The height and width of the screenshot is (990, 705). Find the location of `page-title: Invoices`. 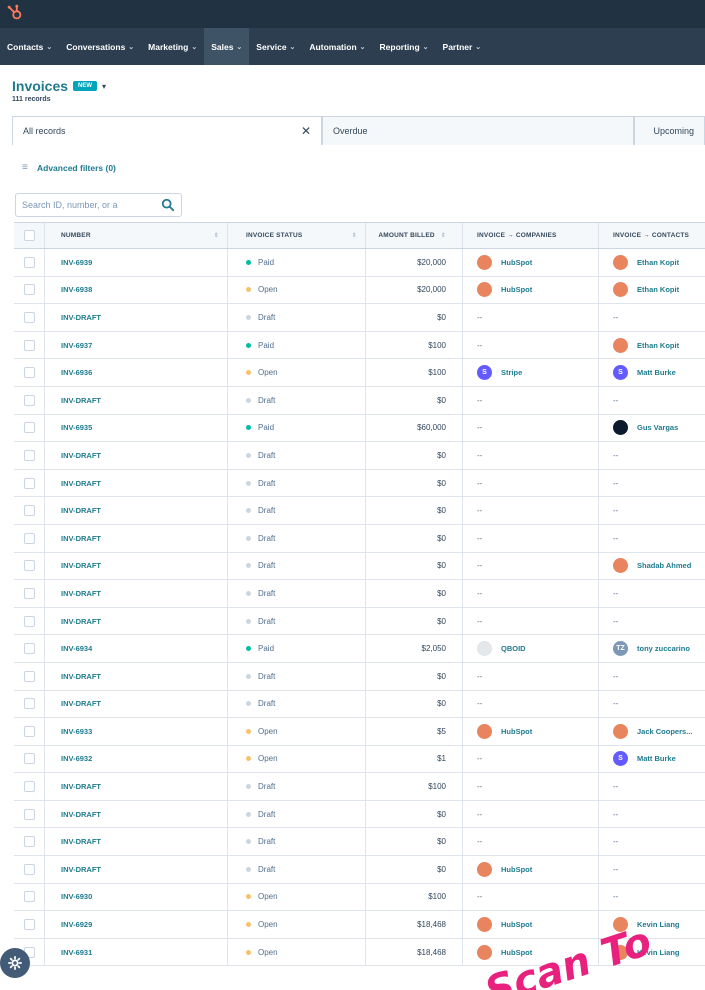

page-title: Invoices is located at coordinates (40, 86).